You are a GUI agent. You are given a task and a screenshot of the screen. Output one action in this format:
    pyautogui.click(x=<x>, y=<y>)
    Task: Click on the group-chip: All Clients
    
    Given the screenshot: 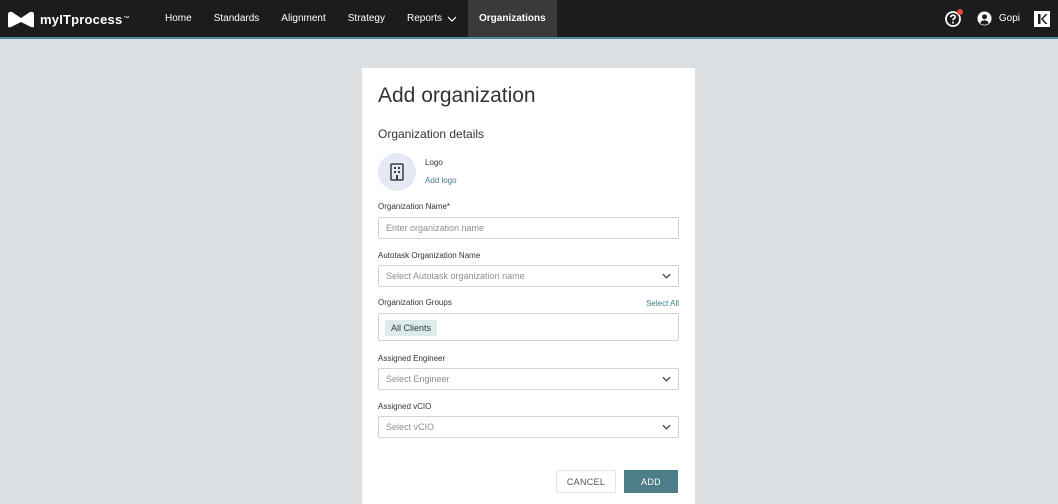 What is the action you would take?
    pyautogui.click(x=411, y=328)
    